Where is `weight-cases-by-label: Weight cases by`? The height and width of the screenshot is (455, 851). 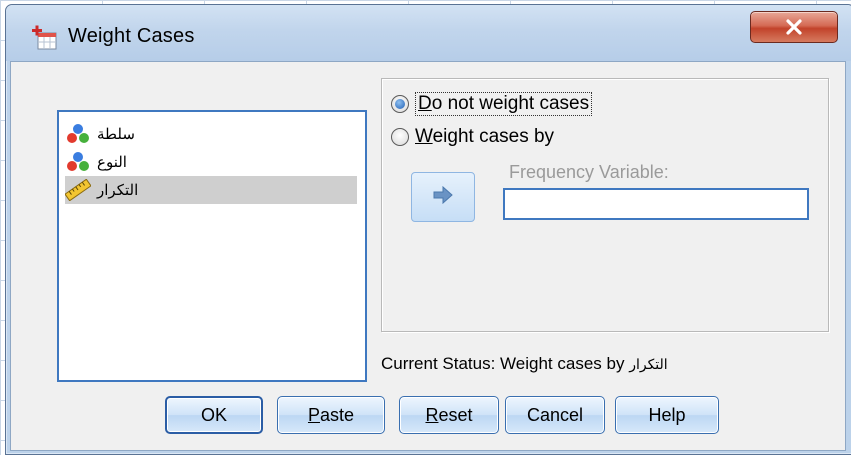 weight-cases-by-label: Weight cases by is located at coordinates (485, 136).